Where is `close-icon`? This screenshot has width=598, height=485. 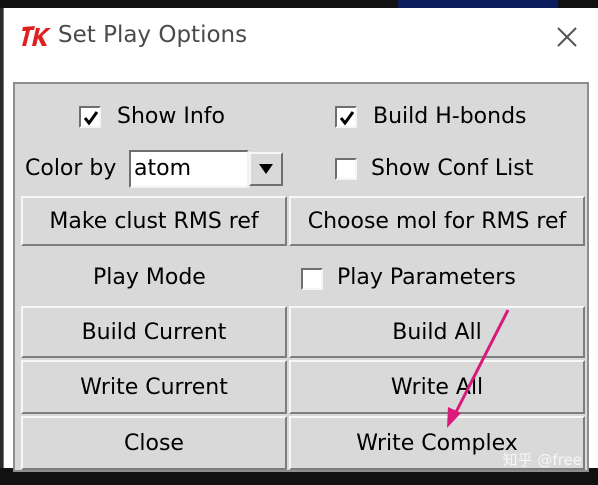
close-icon is located at coordinates (567, 37).